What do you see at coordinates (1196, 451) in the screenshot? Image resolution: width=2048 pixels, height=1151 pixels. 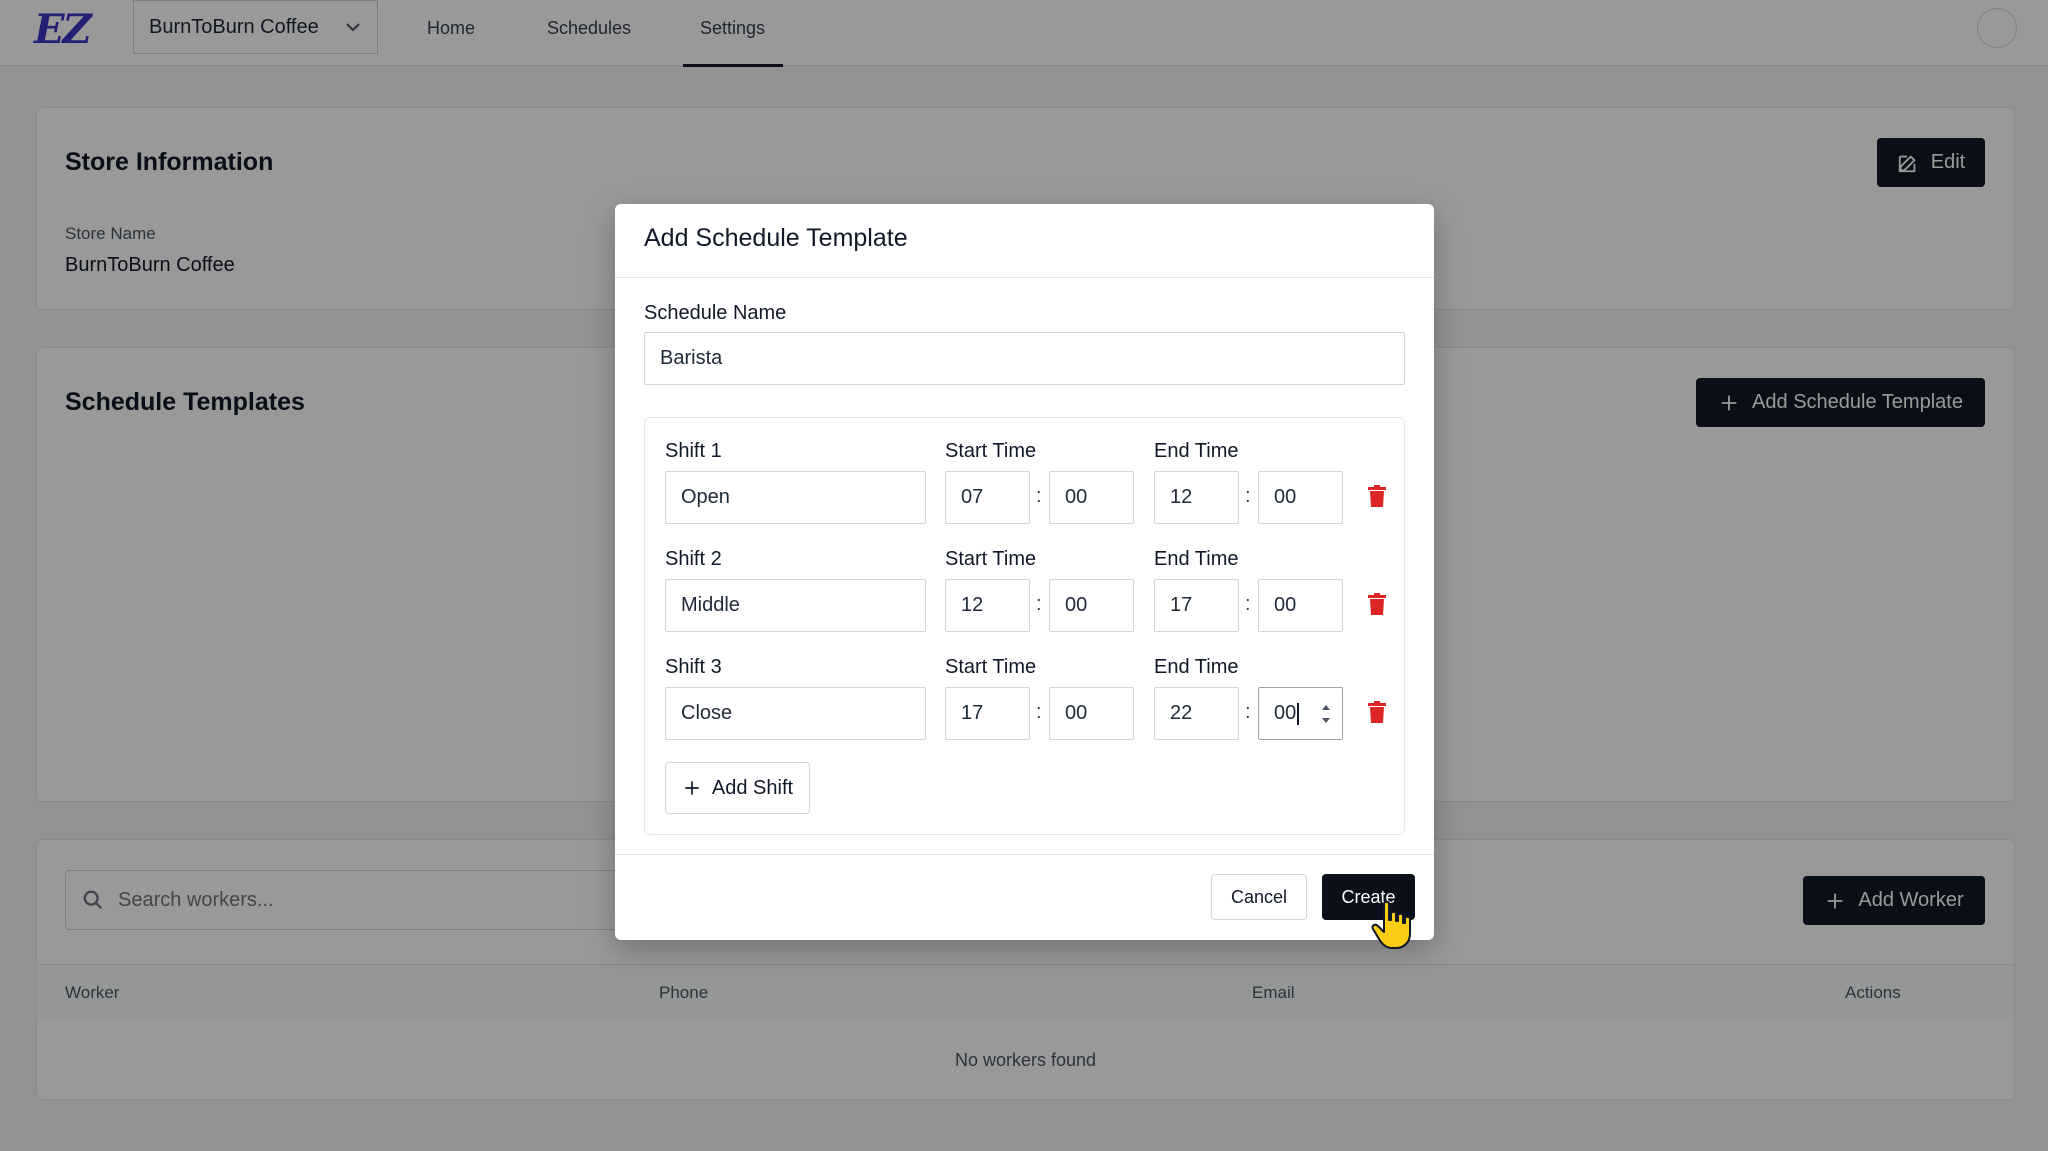 I see `shift-1-end-time-label: End Time` at bounding box center [1196, 451].